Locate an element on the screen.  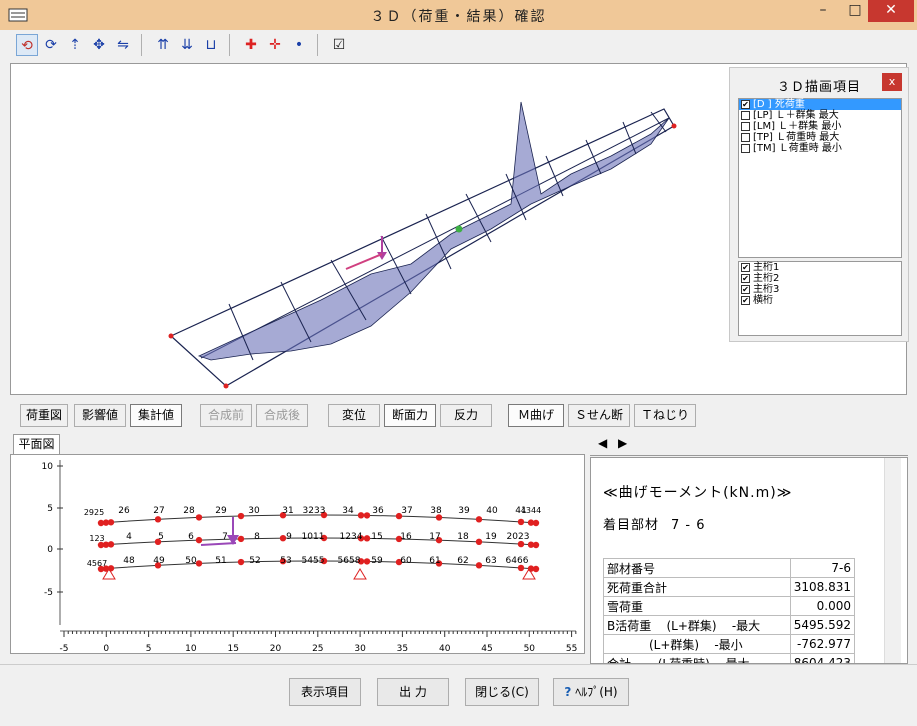
member-label: 62 is located at coordinates (462, 561).